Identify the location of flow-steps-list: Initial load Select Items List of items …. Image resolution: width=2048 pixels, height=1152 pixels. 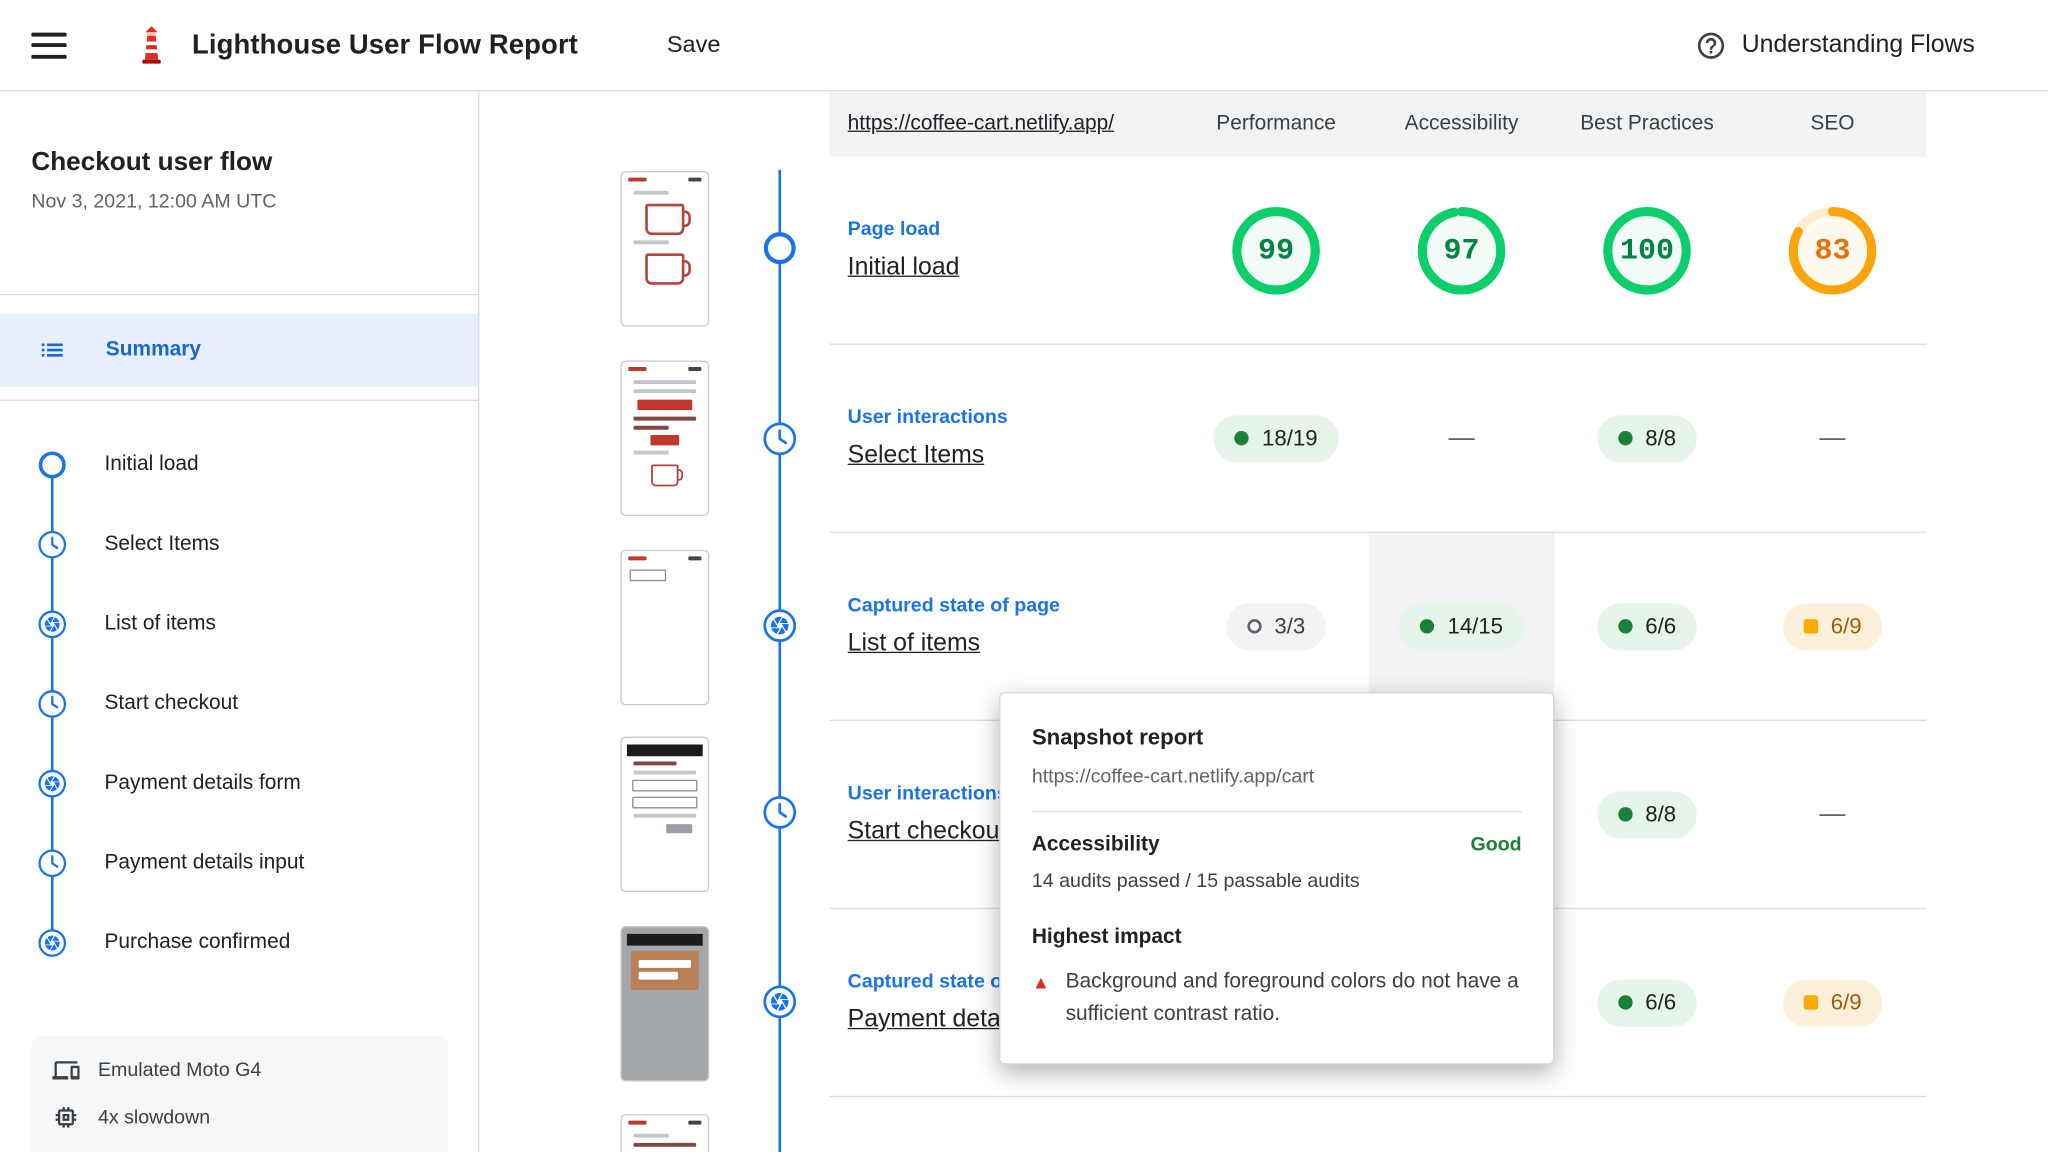
(239, 691).